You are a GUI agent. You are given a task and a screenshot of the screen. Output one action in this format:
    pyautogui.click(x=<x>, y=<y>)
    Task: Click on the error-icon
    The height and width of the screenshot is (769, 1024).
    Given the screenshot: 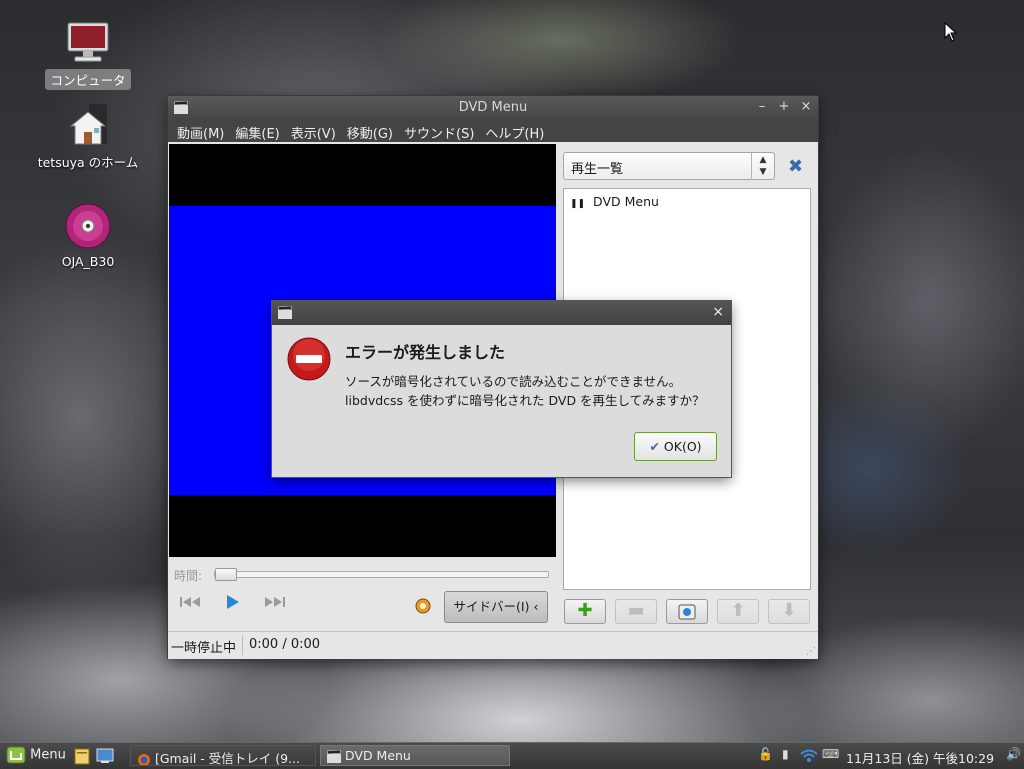 What is the action you would take?
    pyautogui.click(x=309, y=359)
    